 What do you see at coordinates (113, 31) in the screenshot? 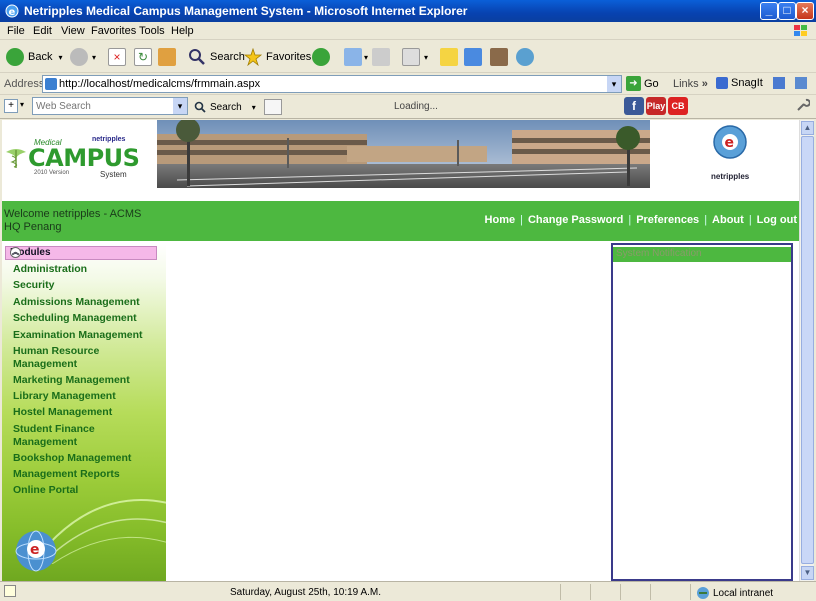
I see `menu-favorites: Favorites` at bounding box center [113, 31].